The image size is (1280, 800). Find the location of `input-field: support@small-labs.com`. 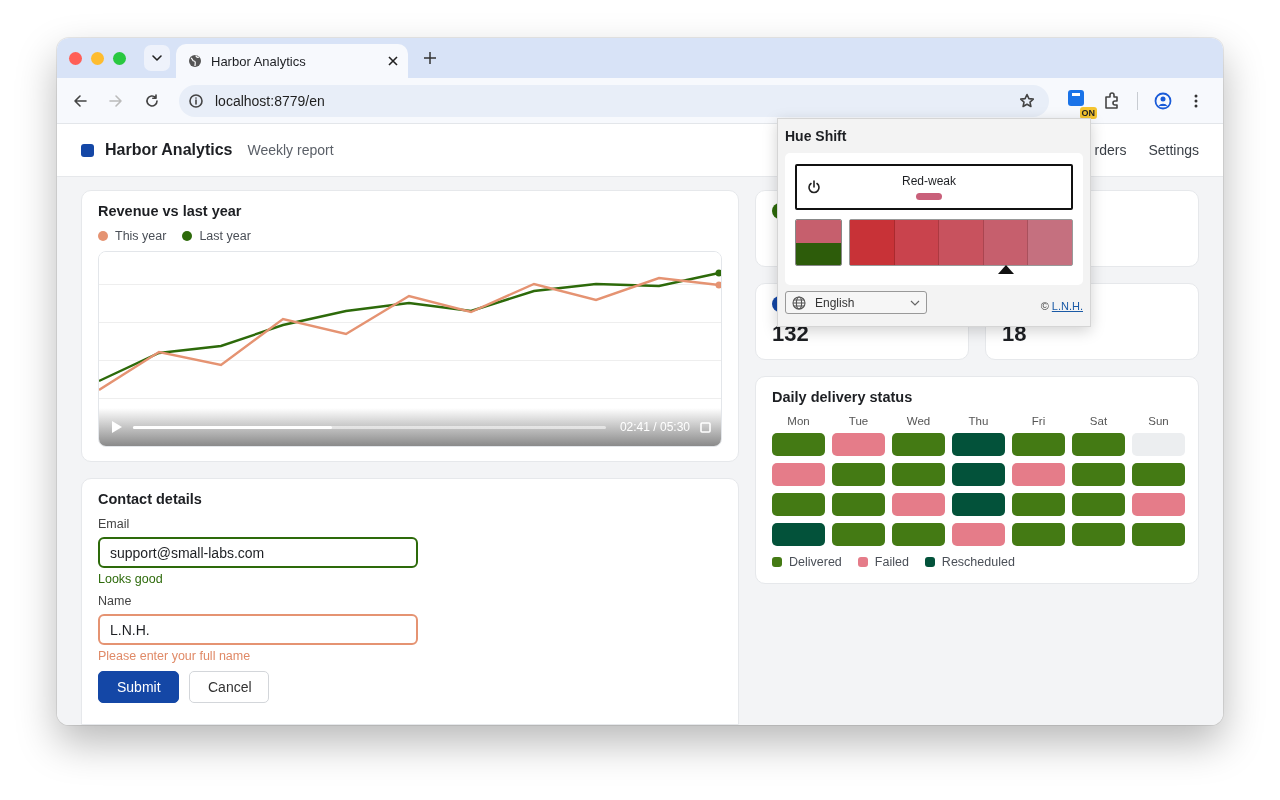

input-field: support@small-labs.com is located at coordinates (258, 552).